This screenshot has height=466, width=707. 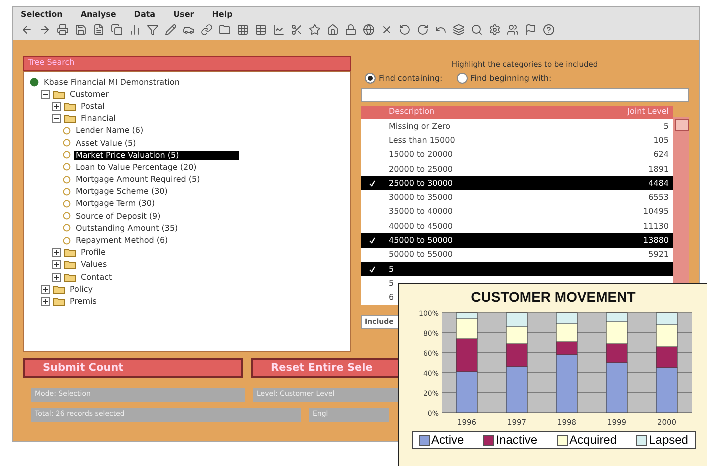 I want to click on tree-item: Customer, so click(x=88, y=94).